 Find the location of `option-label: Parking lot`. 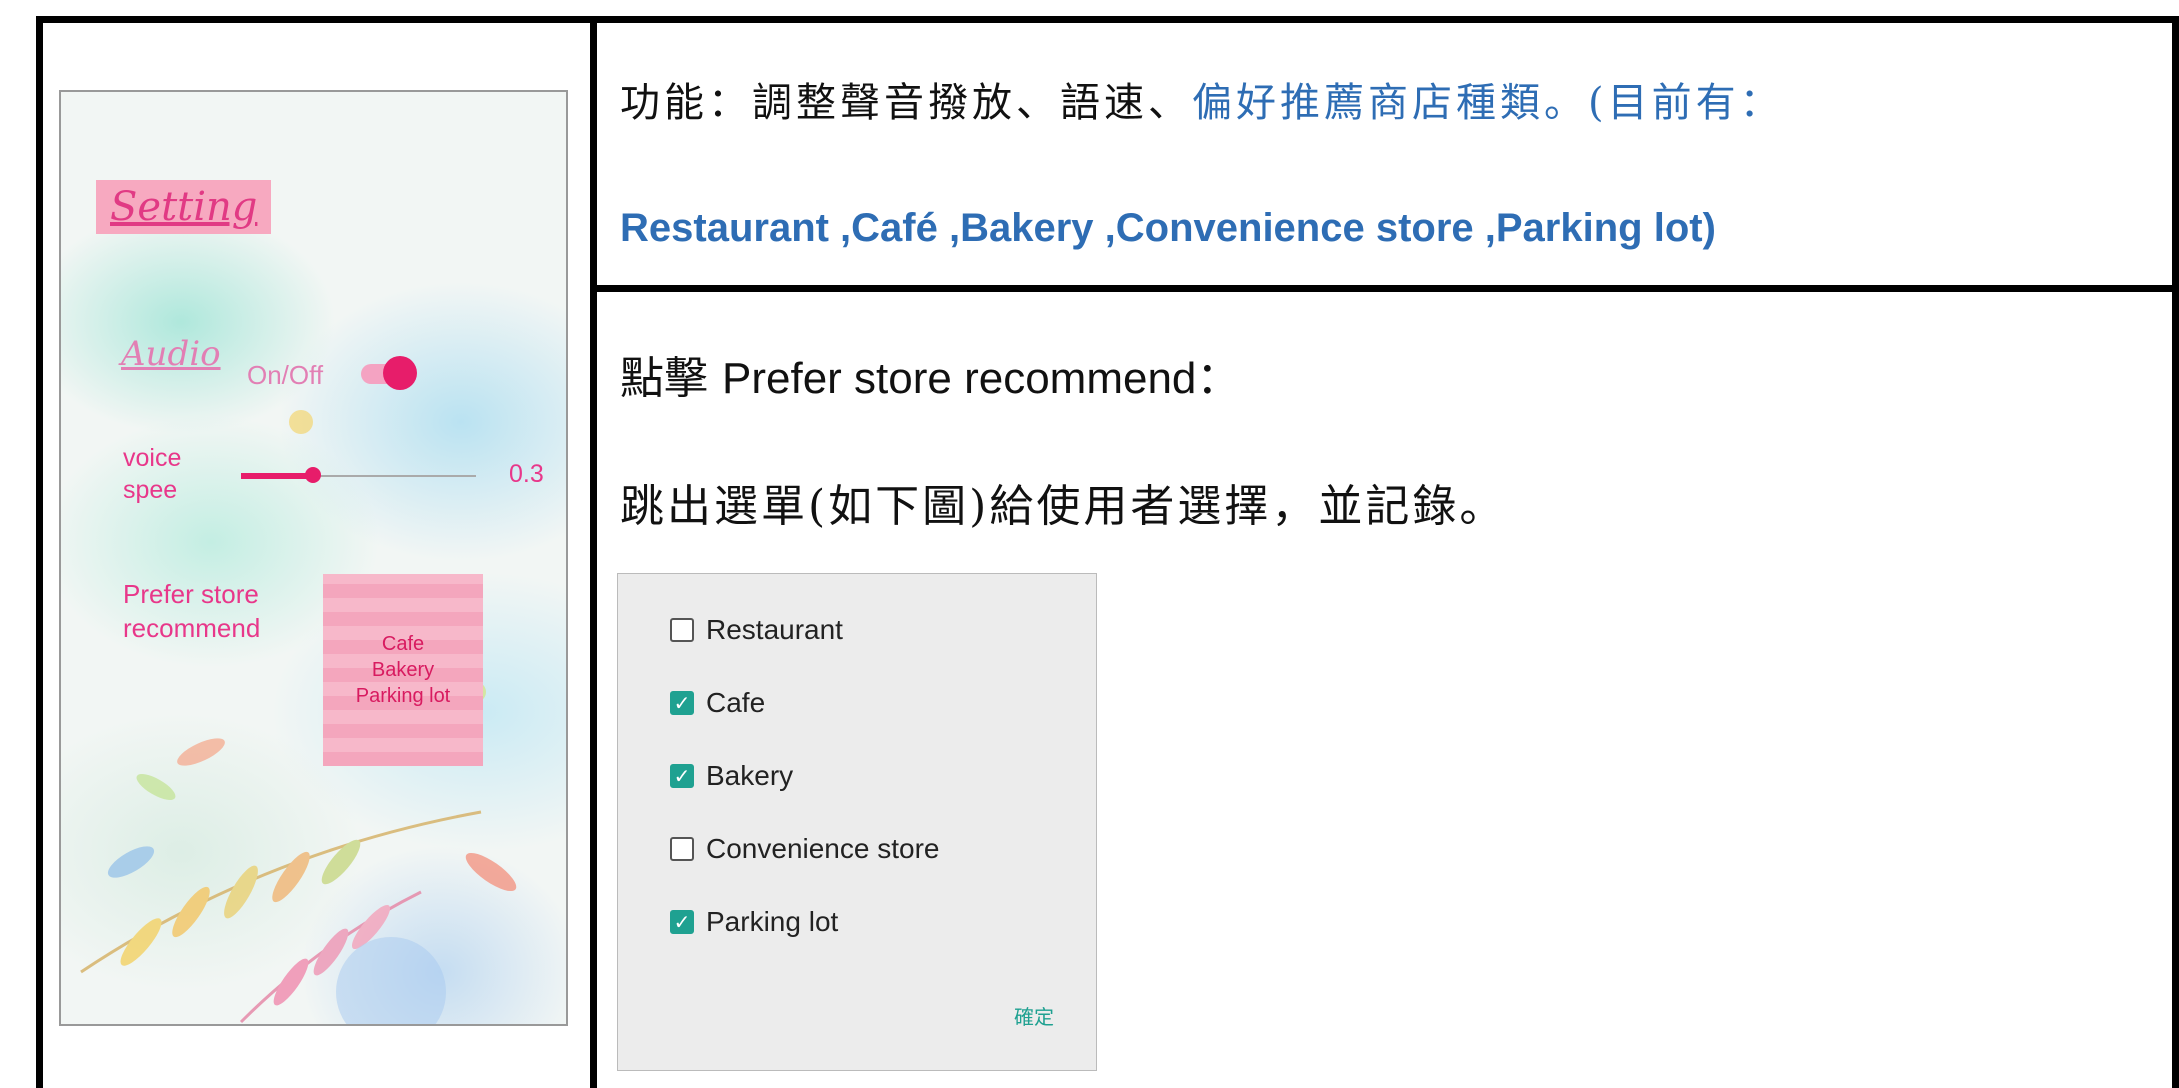

option-label: Parking lot is located at coordinates (772, 921).